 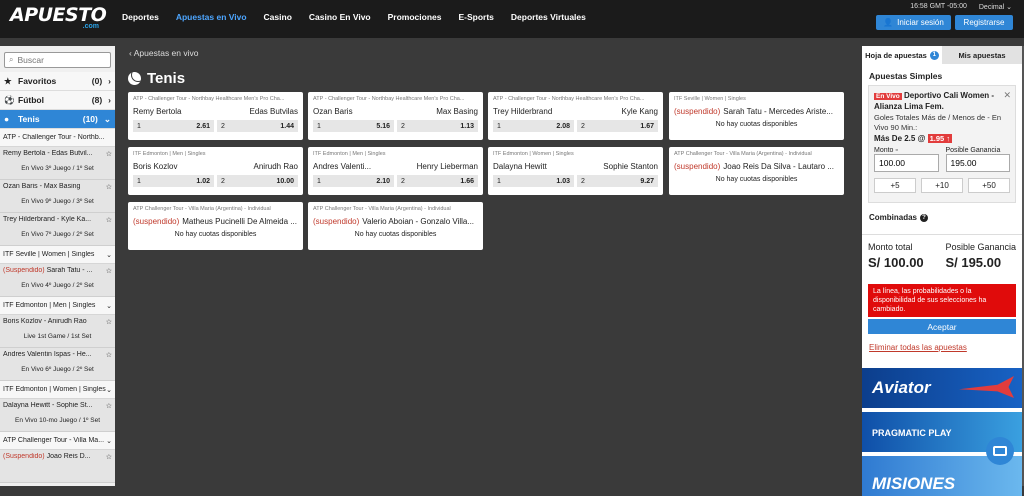 I want to click on odd-button-1: 1 2.08, so click(x=533, y=126).